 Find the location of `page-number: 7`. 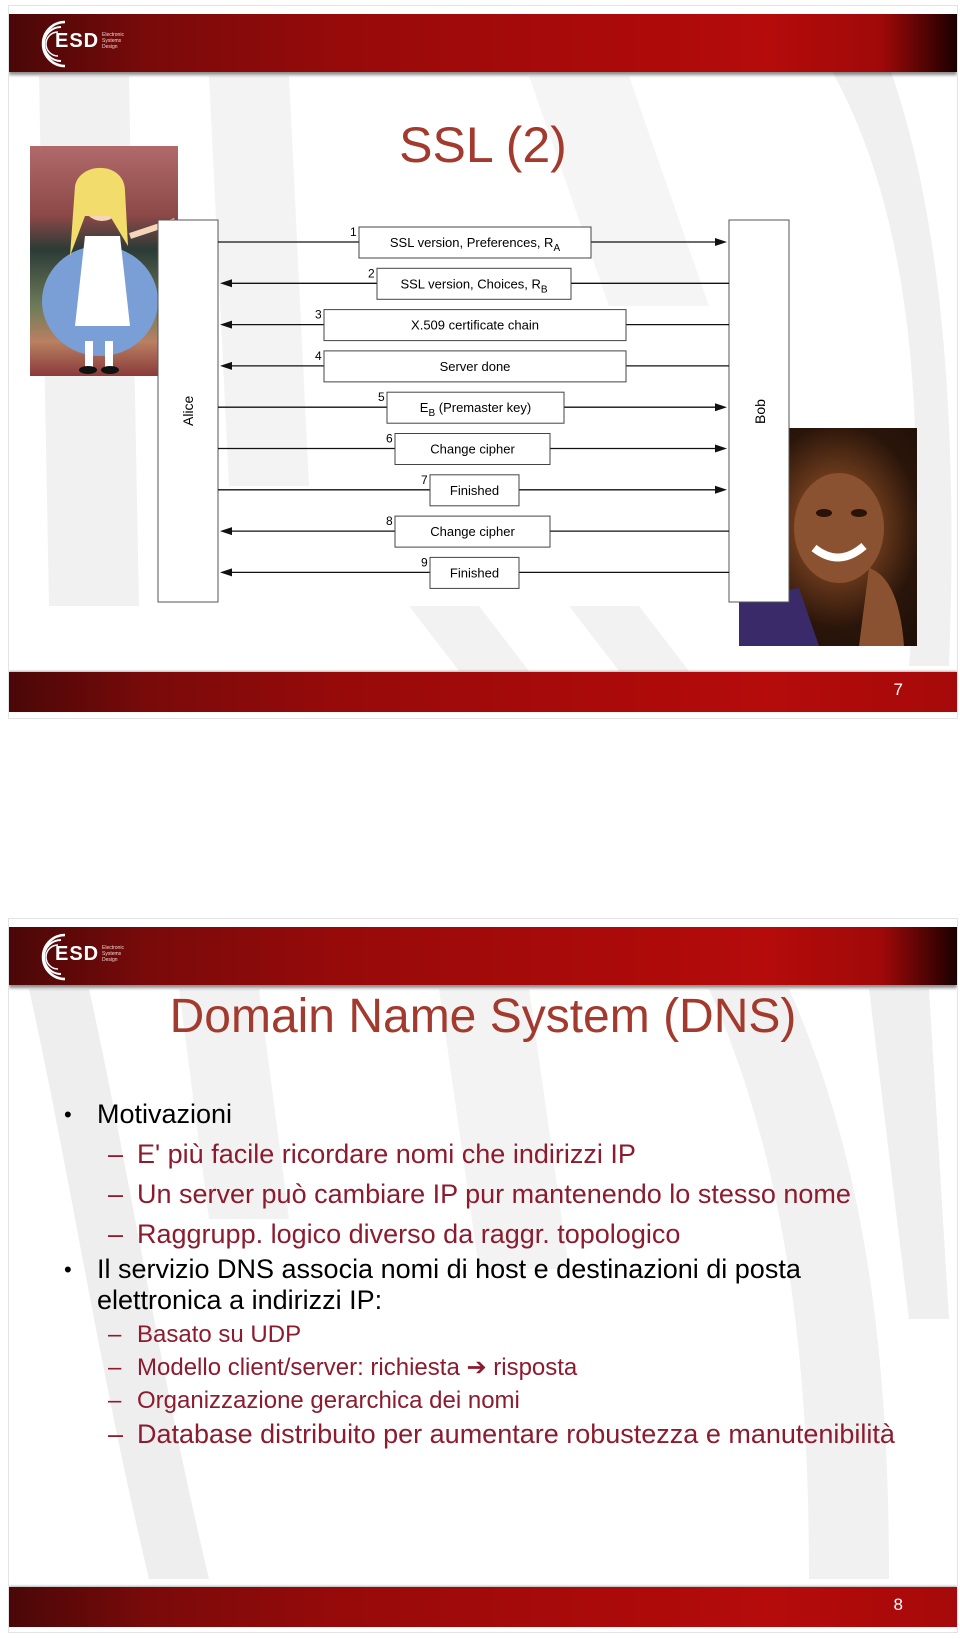

page-number: 7 is located at coordinates (898, 689).